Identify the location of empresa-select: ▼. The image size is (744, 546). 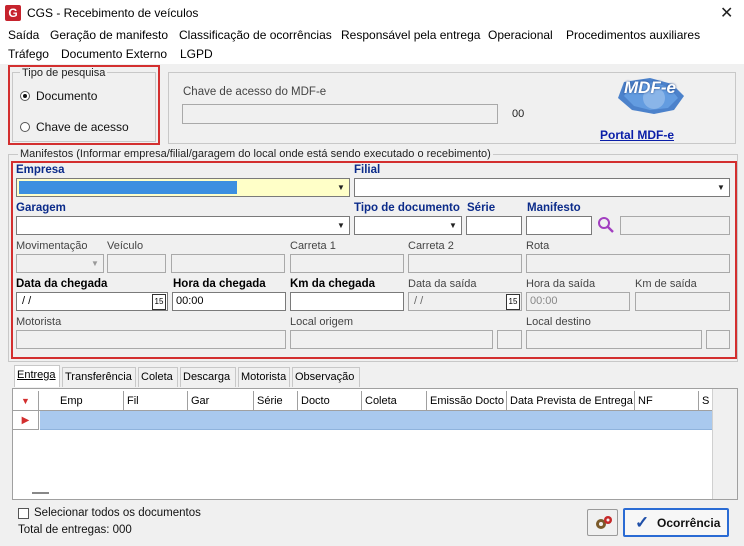
(183, 187).